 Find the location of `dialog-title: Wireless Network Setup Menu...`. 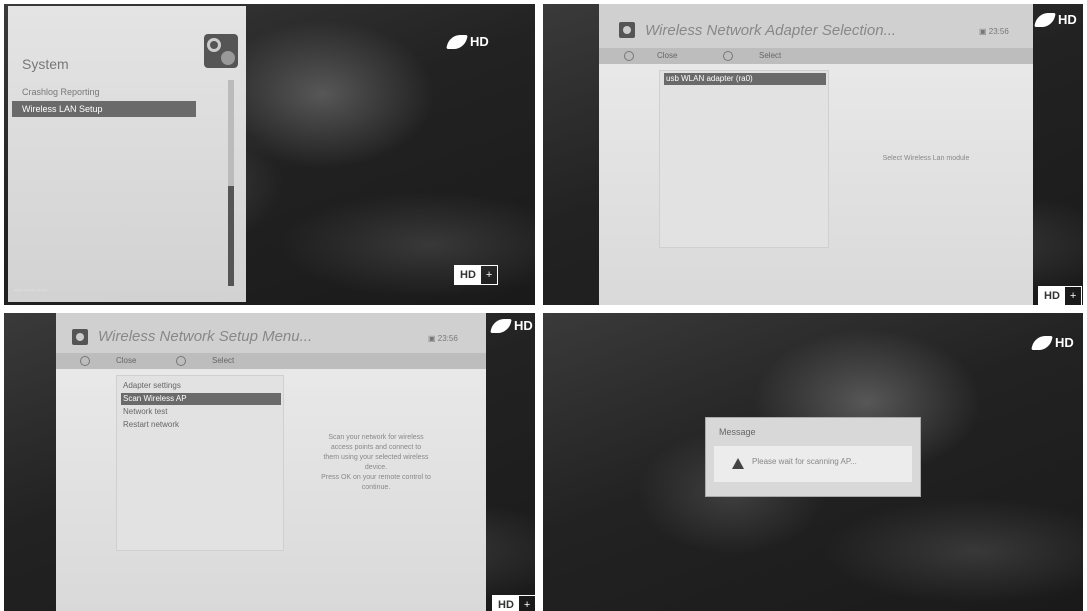

dialog-title: Wireless Network Setup Menu... is located at coordinates (205, 336).